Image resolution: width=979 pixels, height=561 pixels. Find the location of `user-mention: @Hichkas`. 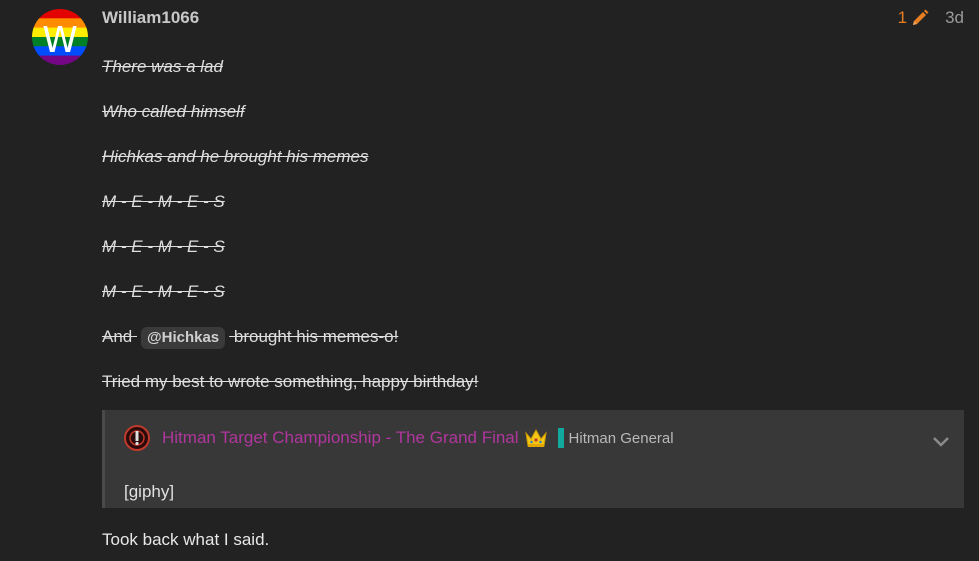

user-mention: @Hichkas is located at coordinates (183, 338).